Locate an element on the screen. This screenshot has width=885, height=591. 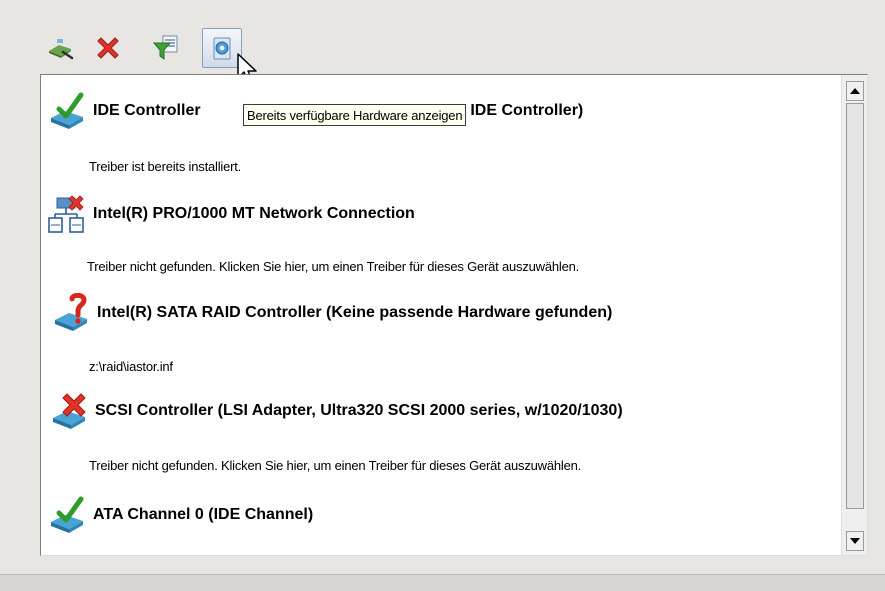
device-item: Intel(R) PRO/1000 MT Network Connection is located at coordinates (231, 214).